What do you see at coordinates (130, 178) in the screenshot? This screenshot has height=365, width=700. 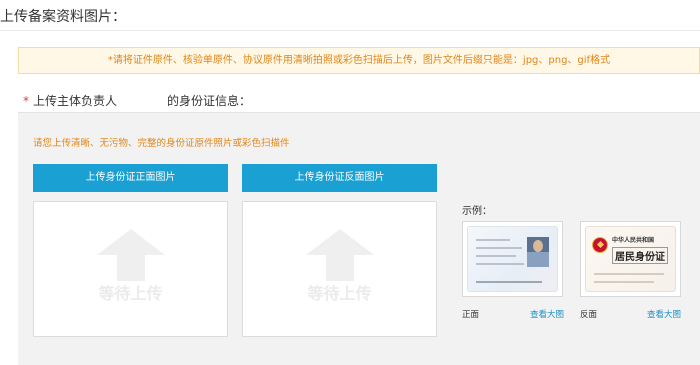 I see `upload-front-button: 上传身份证正面图片` at bounding box center [130, 178].